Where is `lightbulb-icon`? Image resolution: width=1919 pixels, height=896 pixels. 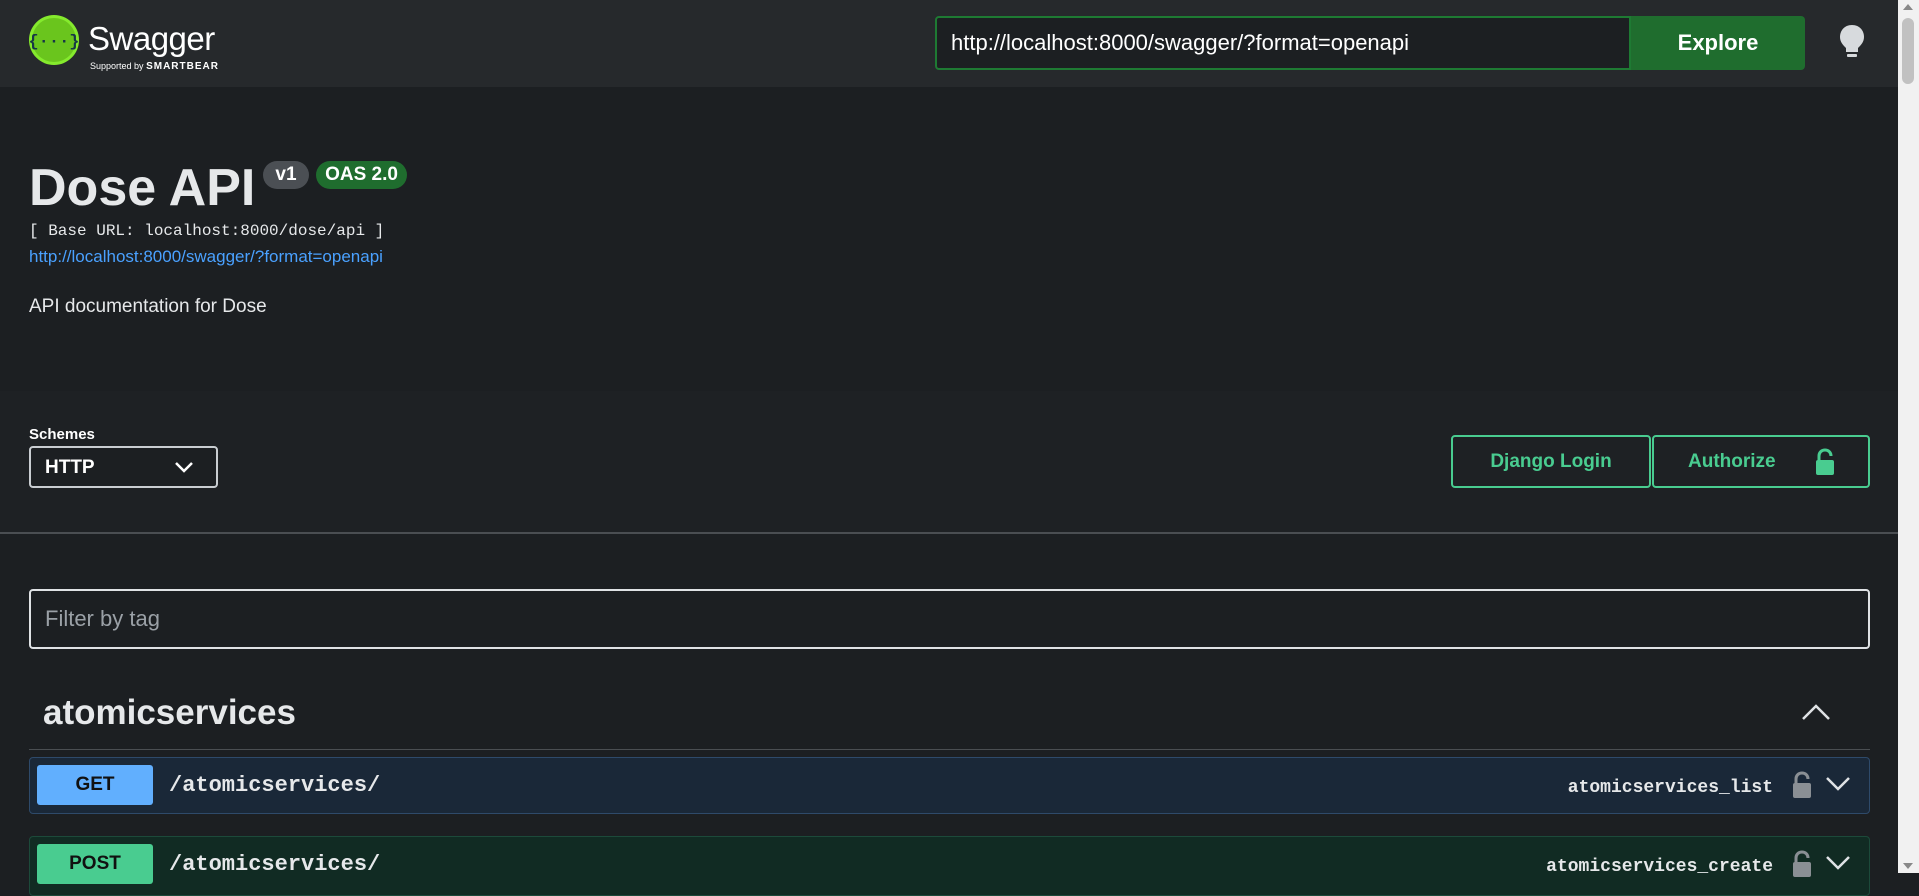
lightbulb-icon is located at coordinates (1852, 42).